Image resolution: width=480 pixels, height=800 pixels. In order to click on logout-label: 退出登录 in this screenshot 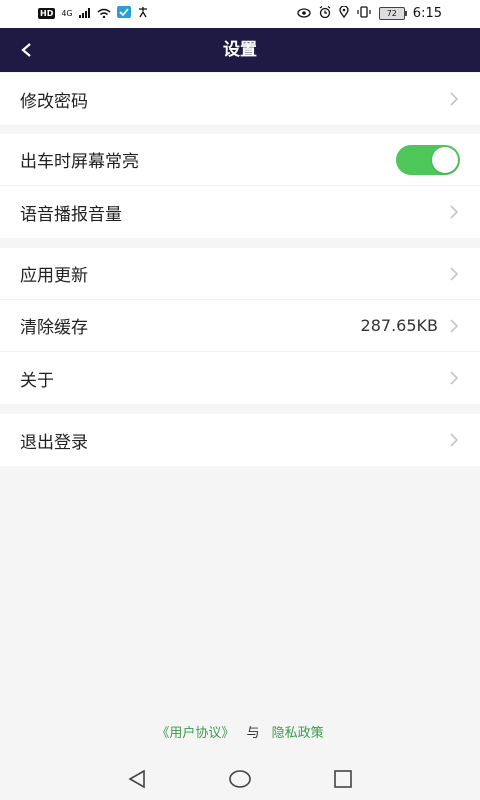, I will do `click(54, 442)`.